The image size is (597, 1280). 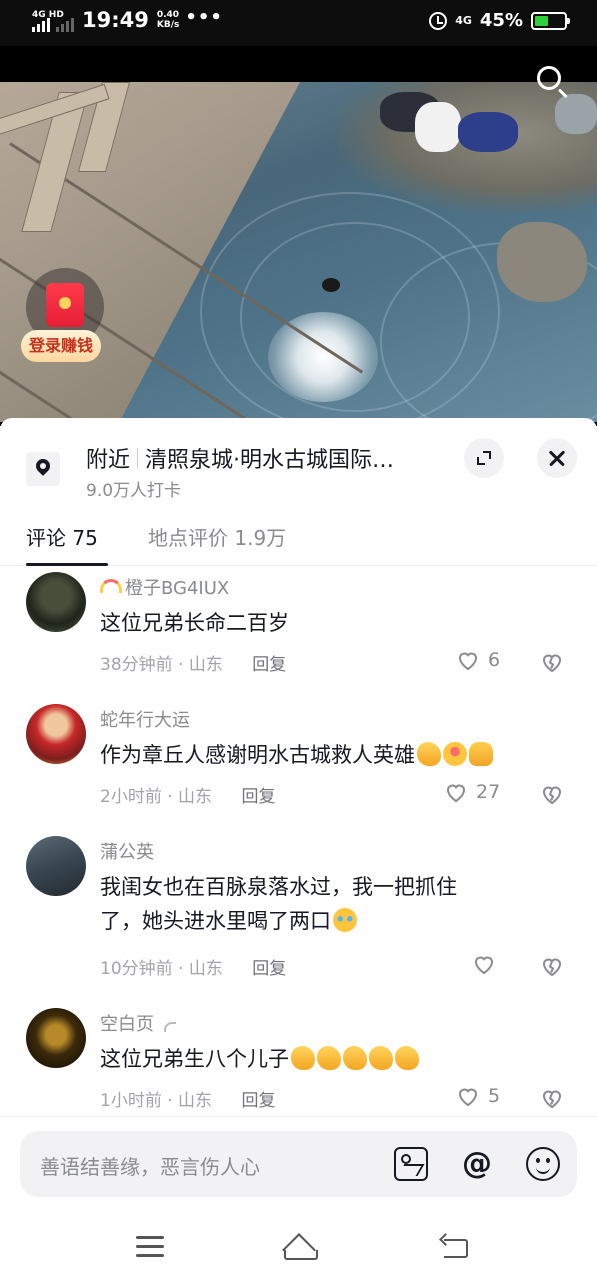 What do you see at coordinates (345, 920) in the screenshot?
I see `laugh-cry-emoji` at bounding box center [345, 920].